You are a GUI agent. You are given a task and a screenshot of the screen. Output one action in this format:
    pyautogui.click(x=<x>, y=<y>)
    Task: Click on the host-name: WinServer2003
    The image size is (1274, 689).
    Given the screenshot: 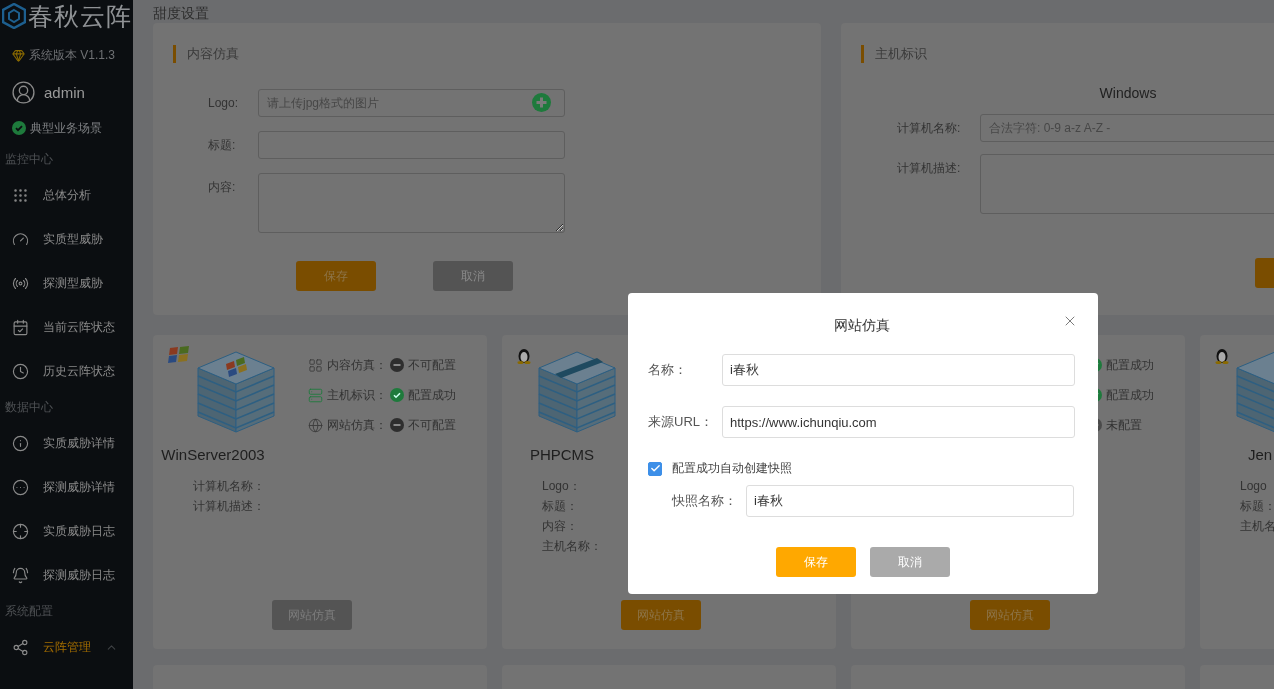 What is the action you would take?
    pyautogui.click(x=213, y=454)
    